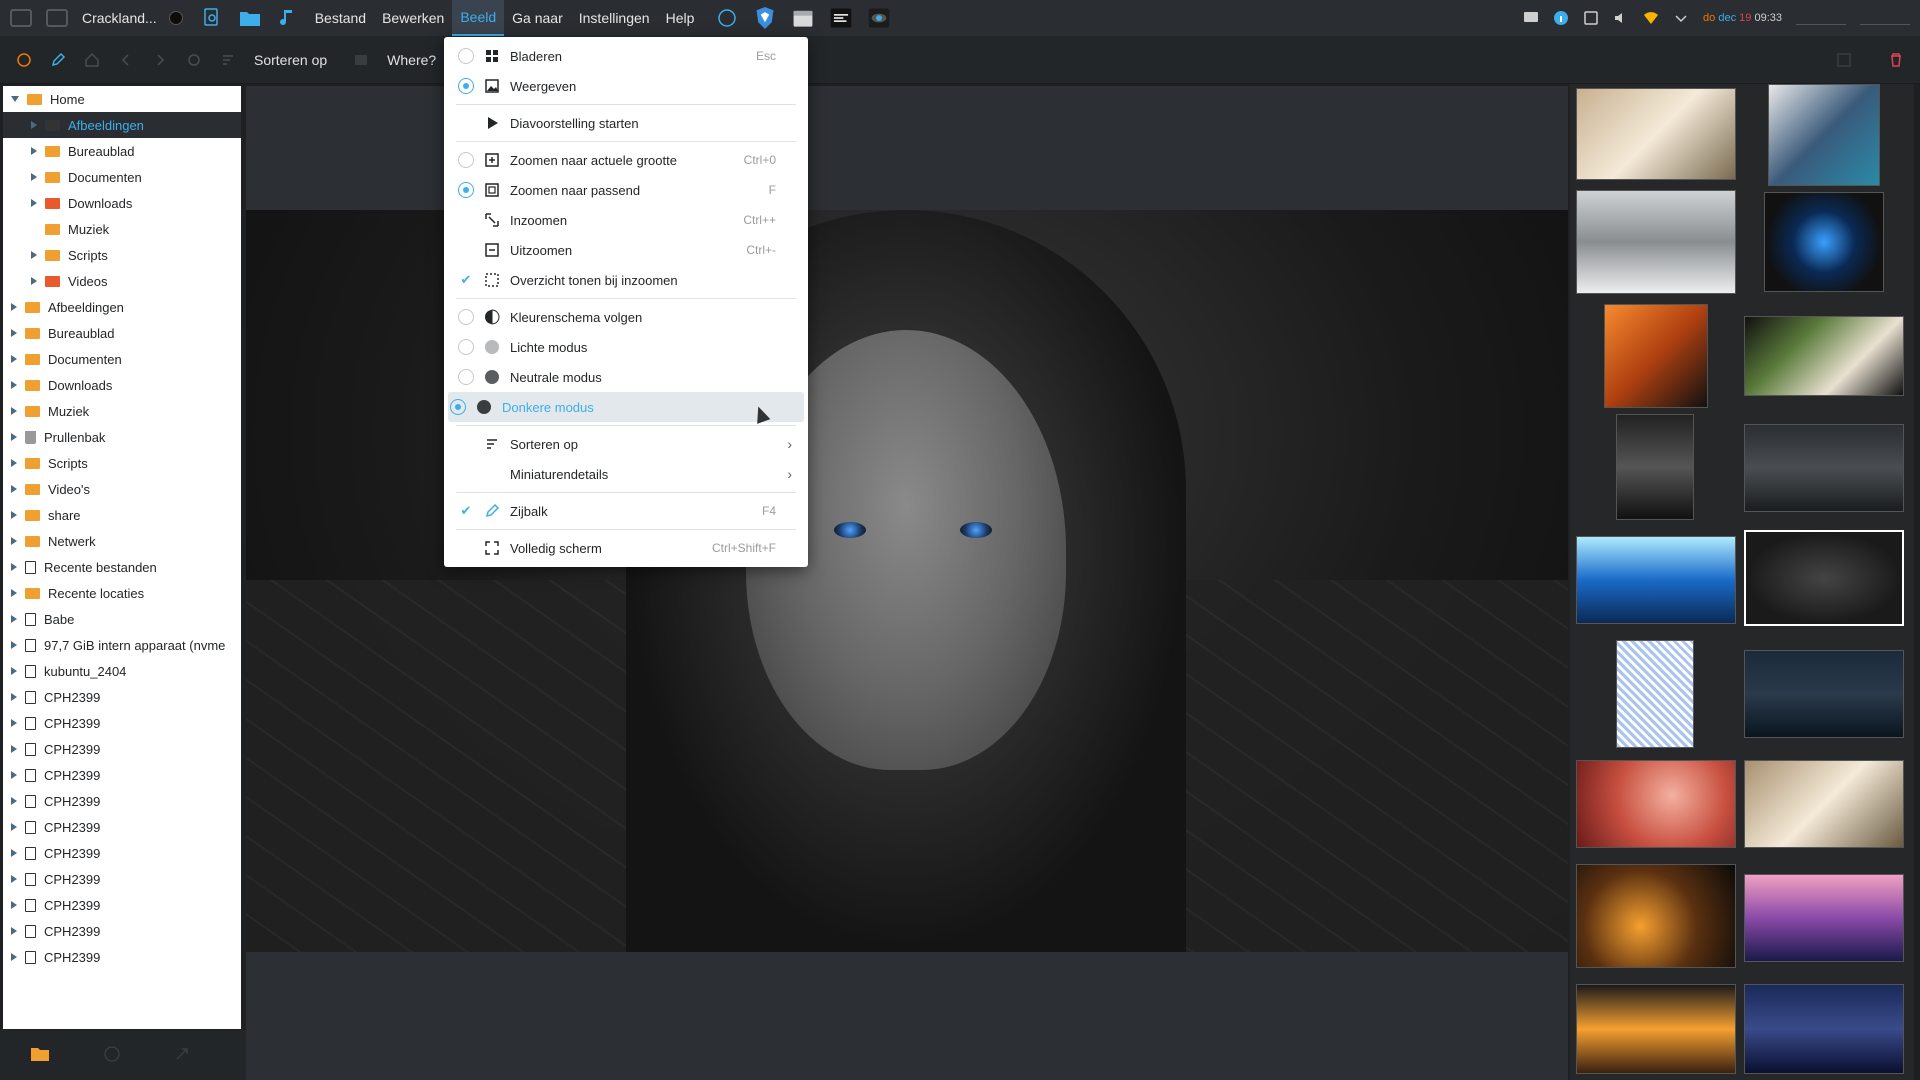 The width and height of the screenshot is (1920, 1080). Describe the element at coordinates (122, 281) in the screenshot. I see `tree-item: Videos` at that location.